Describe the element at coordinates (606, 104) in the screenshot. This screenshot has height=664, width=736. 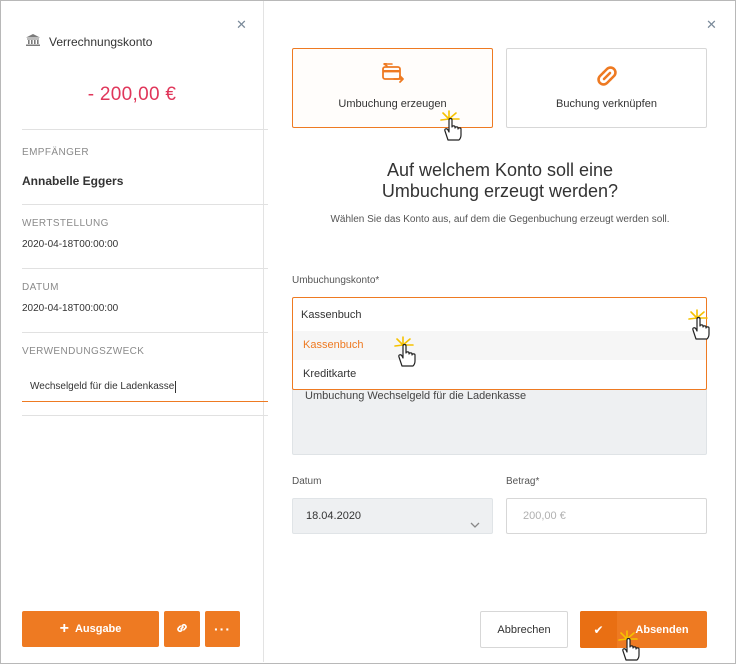
I see `link-booking-label: Buchung verknüpfen` at that location.